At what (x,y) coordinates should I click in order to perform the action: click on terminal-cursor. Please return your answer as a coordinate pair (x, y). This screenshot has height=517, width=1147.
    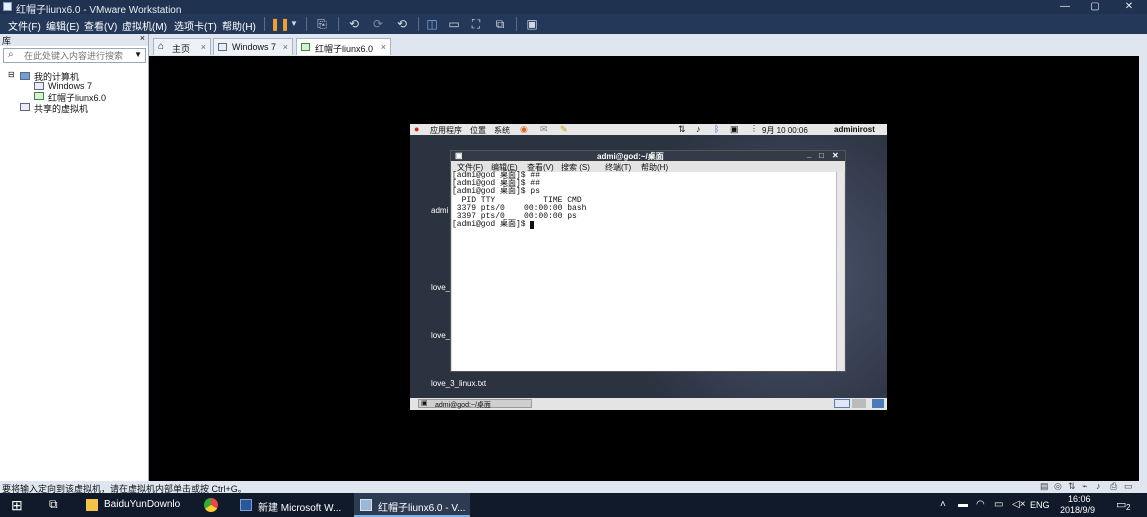
    Looking at the image, I should click on (532, 225).